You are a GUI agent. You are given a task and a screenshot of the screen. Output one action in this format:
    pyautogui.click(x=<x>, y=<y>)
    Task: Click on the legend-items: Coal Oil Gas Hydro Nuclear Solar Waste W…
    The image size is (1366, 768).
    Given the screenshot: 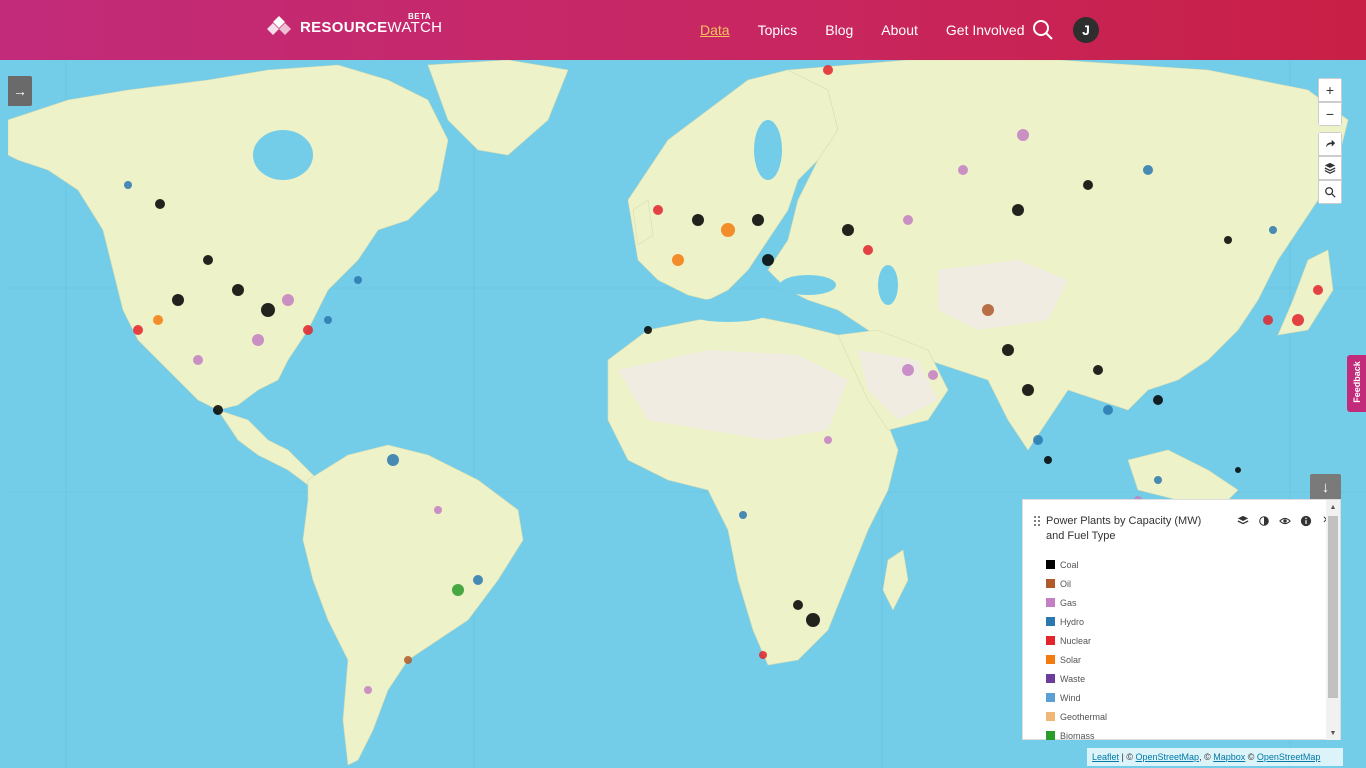 What is the action you would take?
    pyautogui.click(x=1076, y=650)
    